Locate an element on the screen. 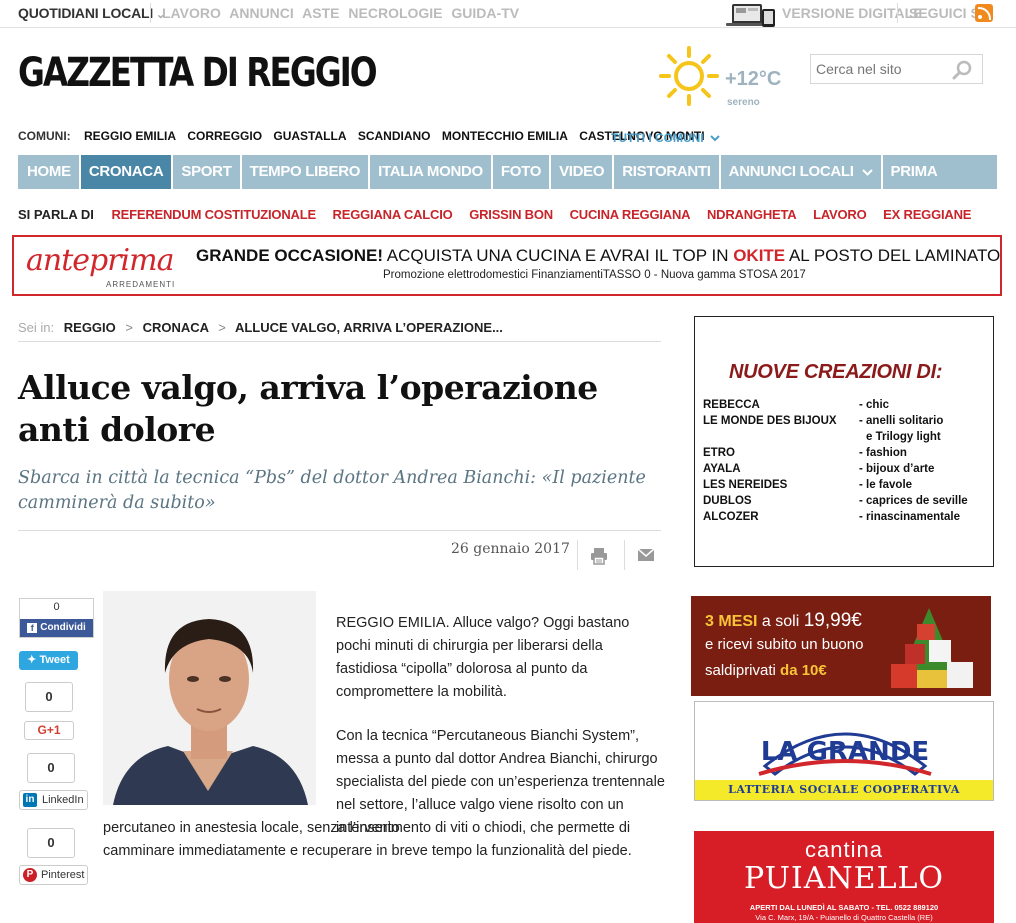  pinterest-button: P Pinterest is located at coordinates (53, 875).